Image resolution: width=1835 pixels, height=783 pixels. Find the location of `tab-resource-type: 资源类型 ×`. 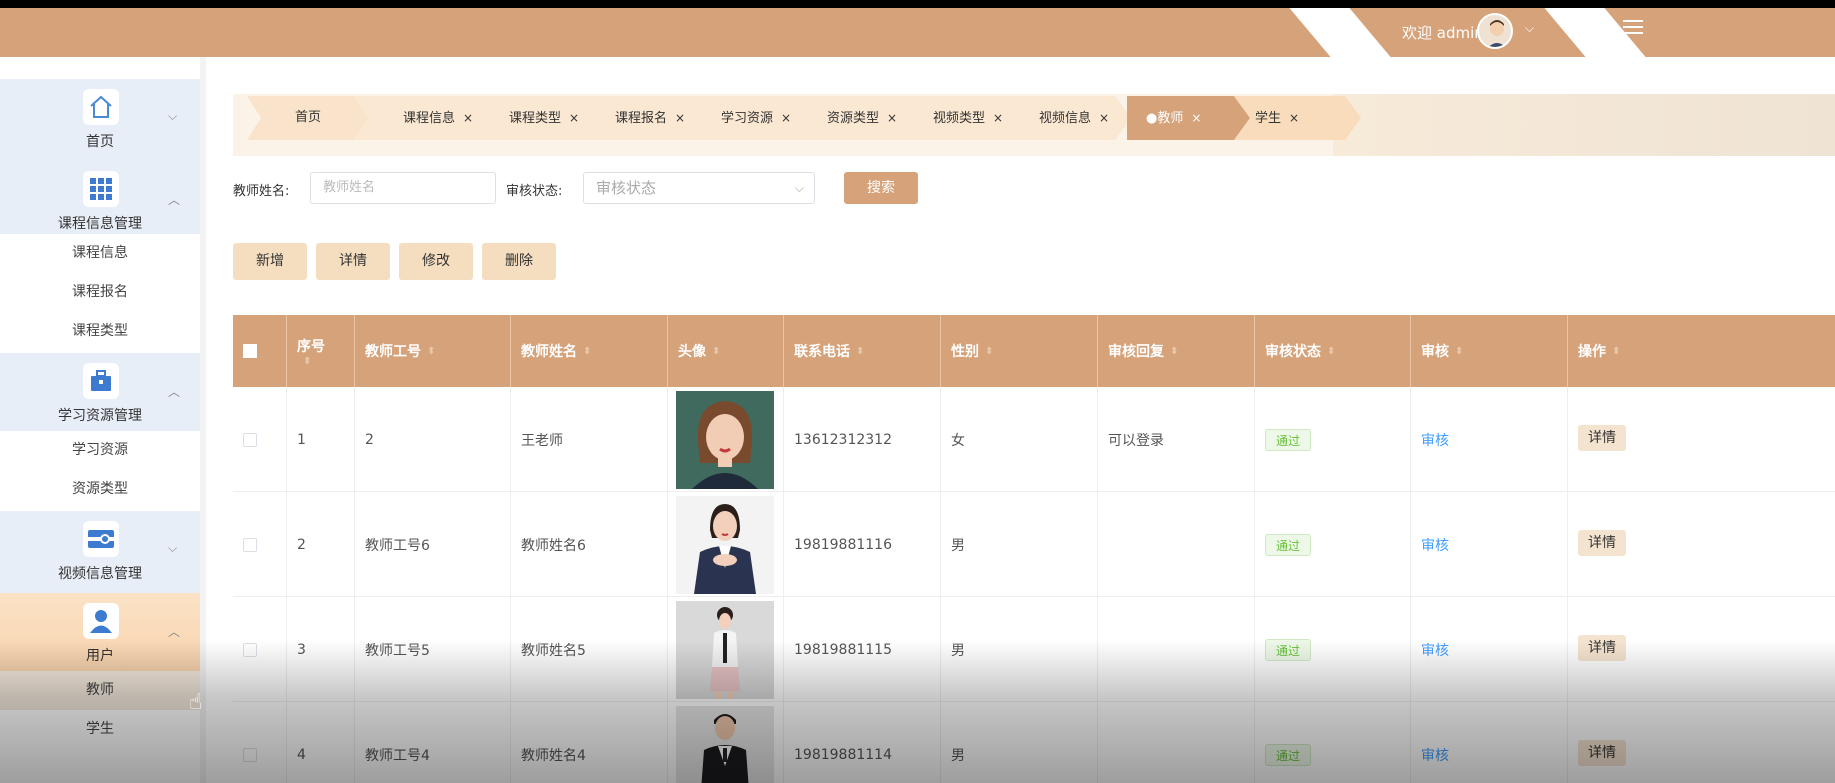

tab-resource-type: 资源类型 × is located at coordinates (862, 118).